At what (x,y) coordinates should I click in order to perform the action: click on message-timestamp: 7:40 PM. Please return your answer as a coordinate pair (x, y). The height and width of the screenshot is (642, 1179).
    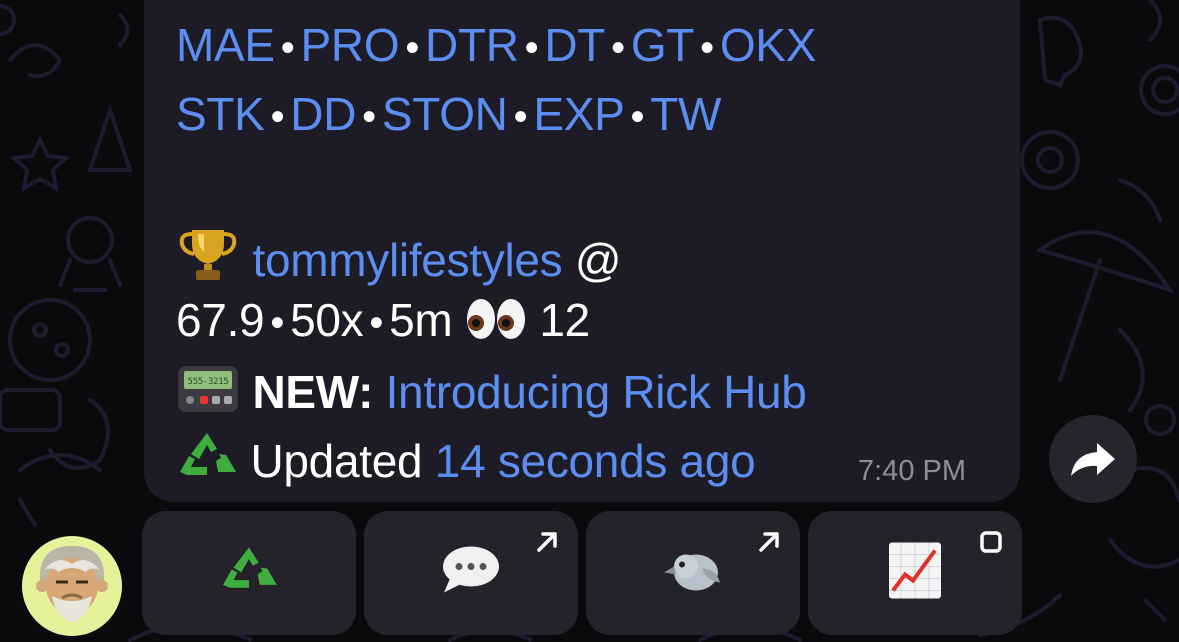
    Looking at the image, I should click on (912, 471).